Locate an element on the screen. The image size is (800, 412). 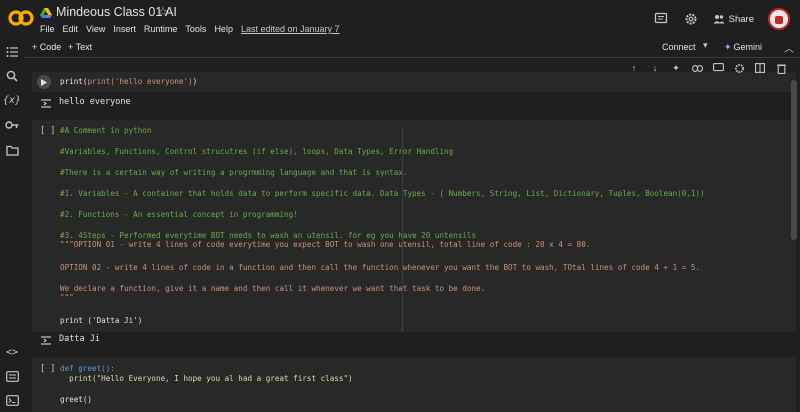
collapse-header-icon: ︿ is located at coordinates (789, 47).